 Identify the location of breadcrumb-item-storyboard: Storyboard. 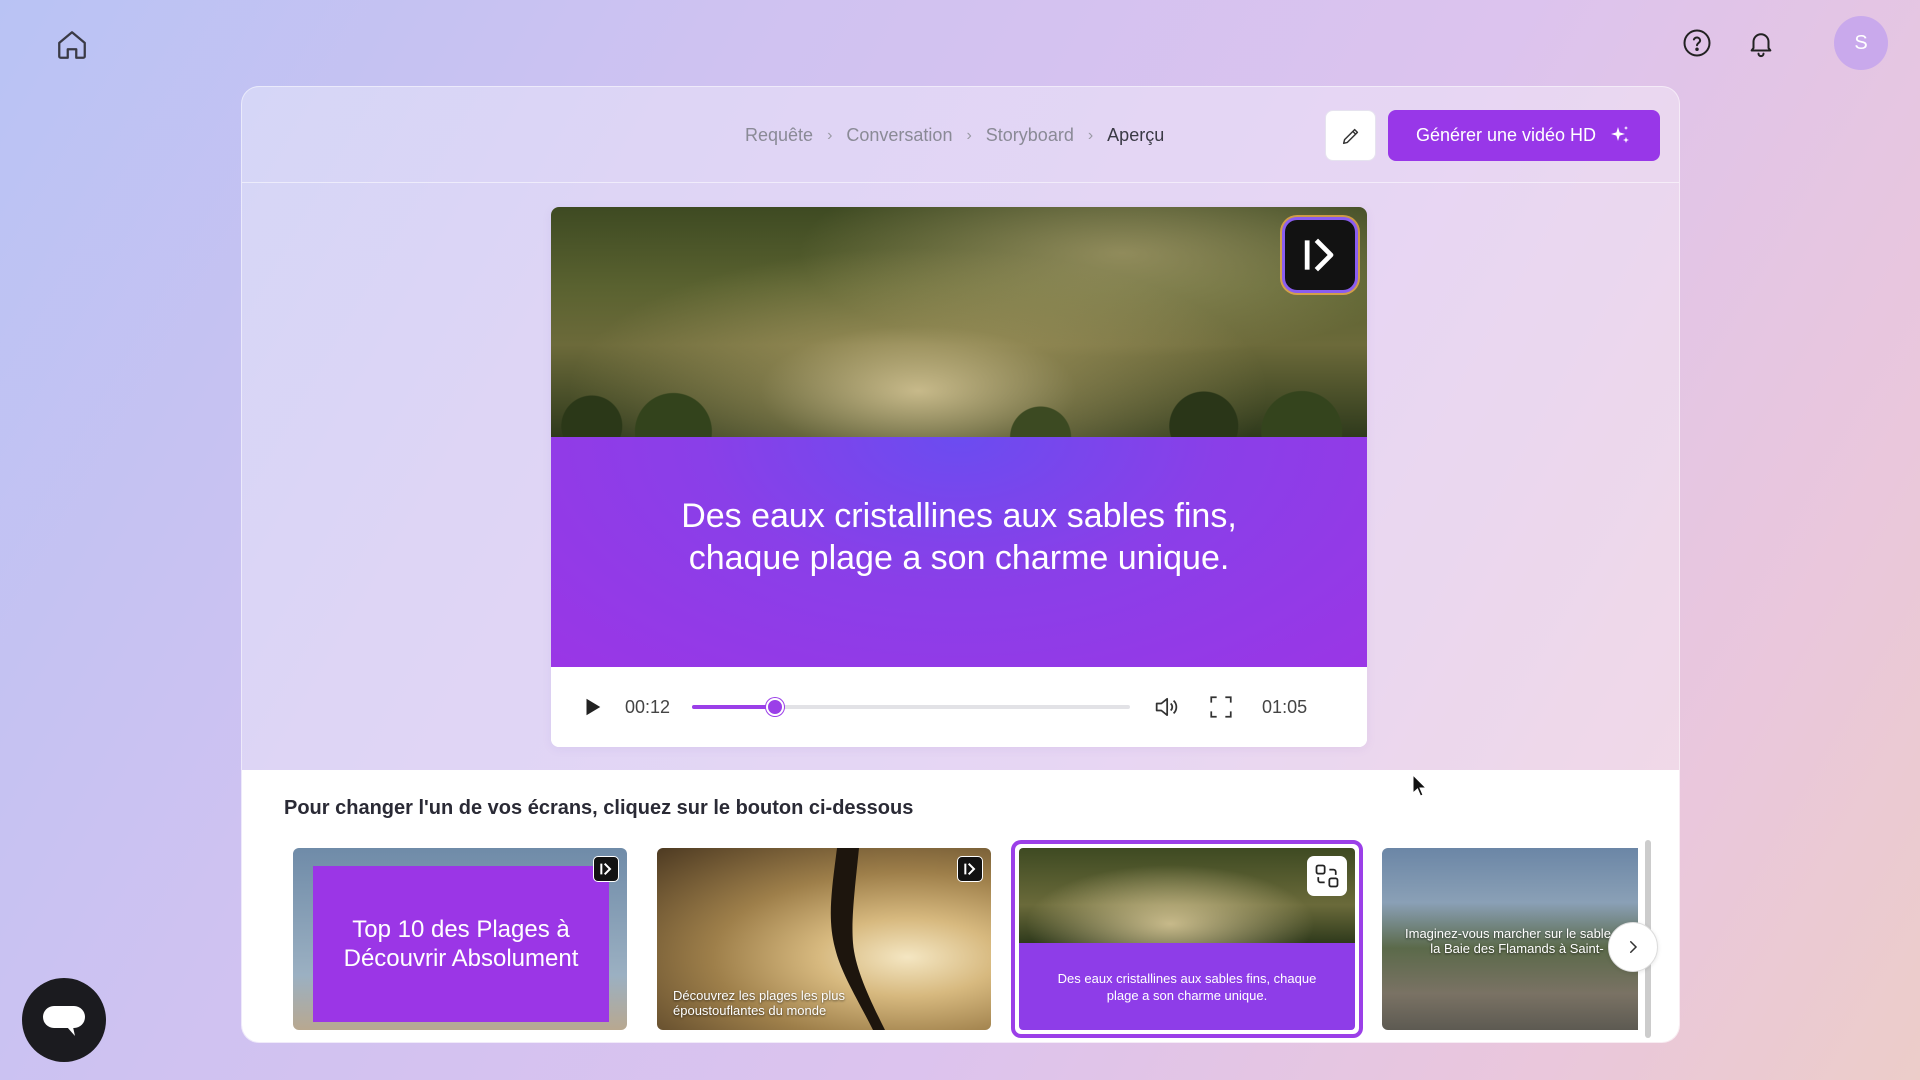
(1030, 135).